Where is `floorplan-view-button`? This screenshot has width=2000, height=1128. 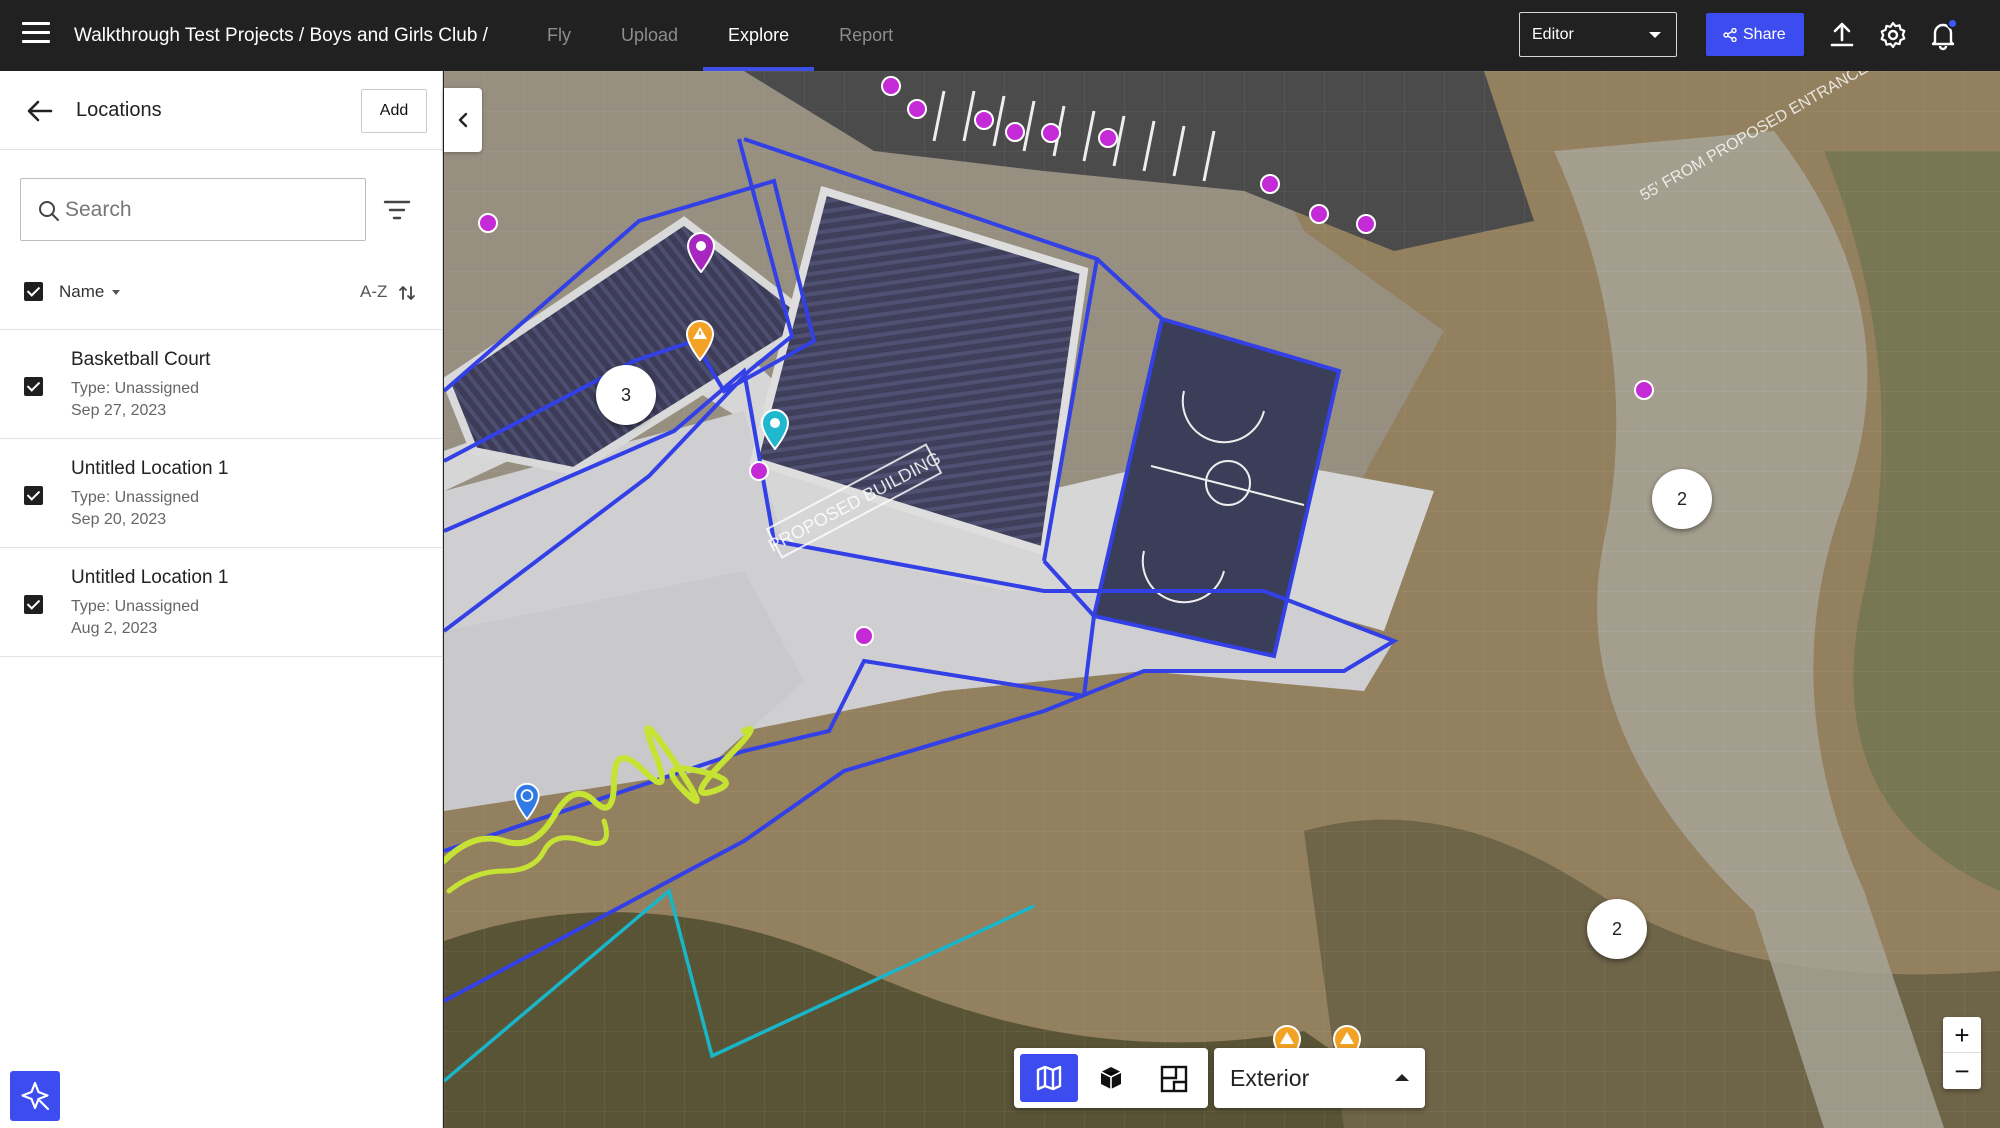
floorplan-view-button is located at coordinates (1173, 1078).